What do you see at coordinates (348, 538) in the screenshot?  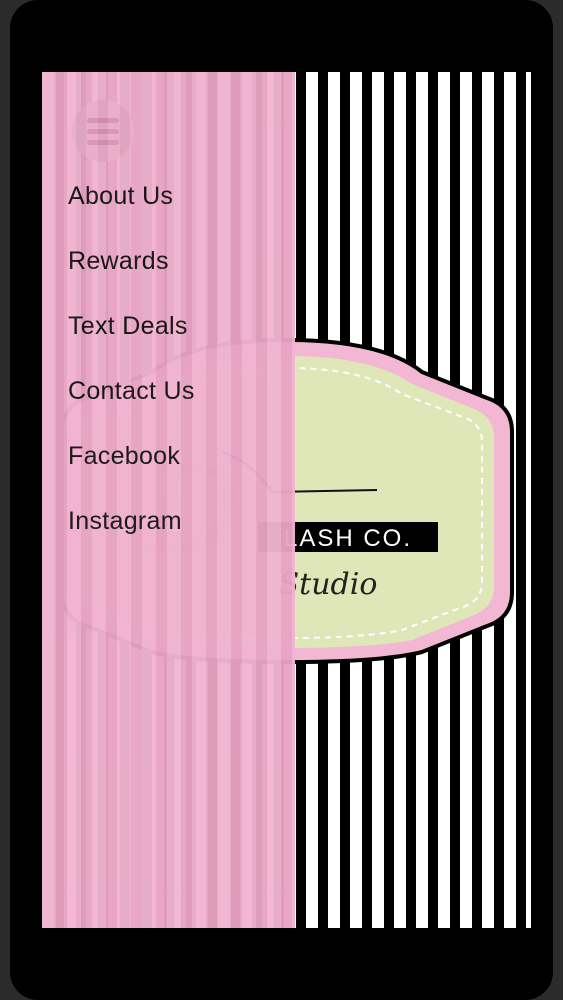 I see `logo-brand-text: LASH CO.` at bounding box center [348, 538].